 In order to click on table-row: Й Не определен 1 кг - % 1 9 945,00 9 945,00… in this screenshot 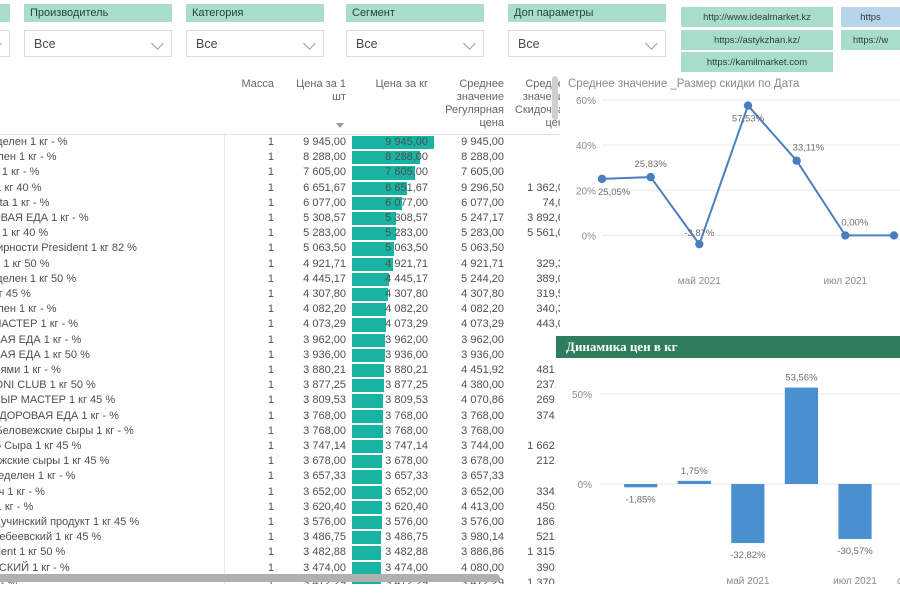, I will do `click(280, 142)`.